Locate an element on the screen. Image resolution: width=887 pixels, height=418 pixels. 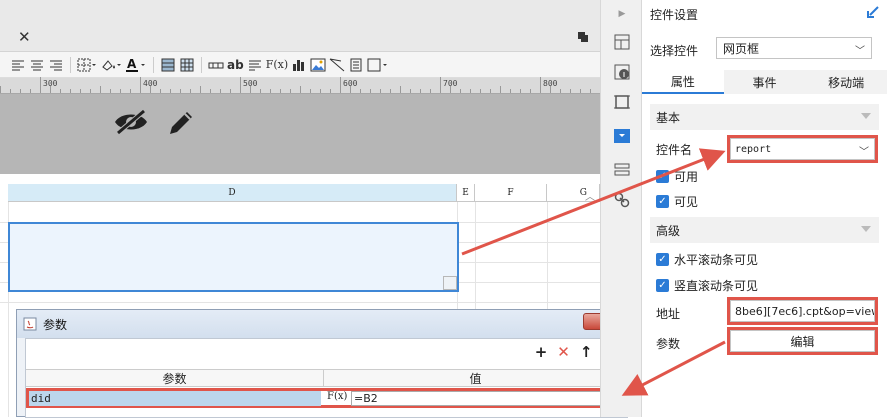
tab-events: 事件 is located at coordinates (764, 82).